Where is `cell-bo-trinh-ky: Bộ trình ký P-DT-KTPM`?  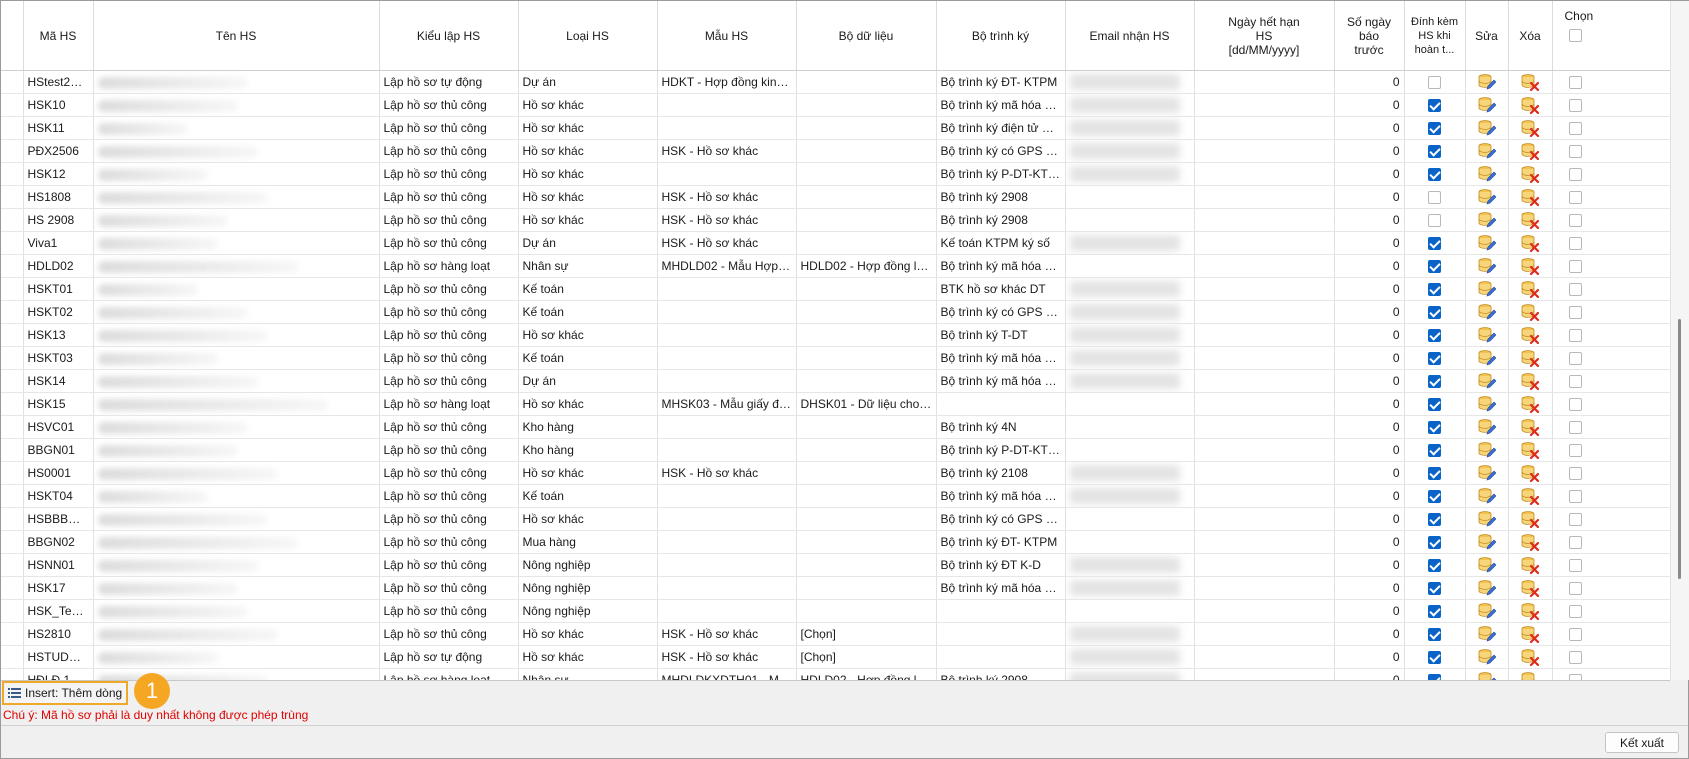
cell-bo-trinh-ky: Bộ trình ký P-DT-KTPM is located at coordinates (1001, 174).